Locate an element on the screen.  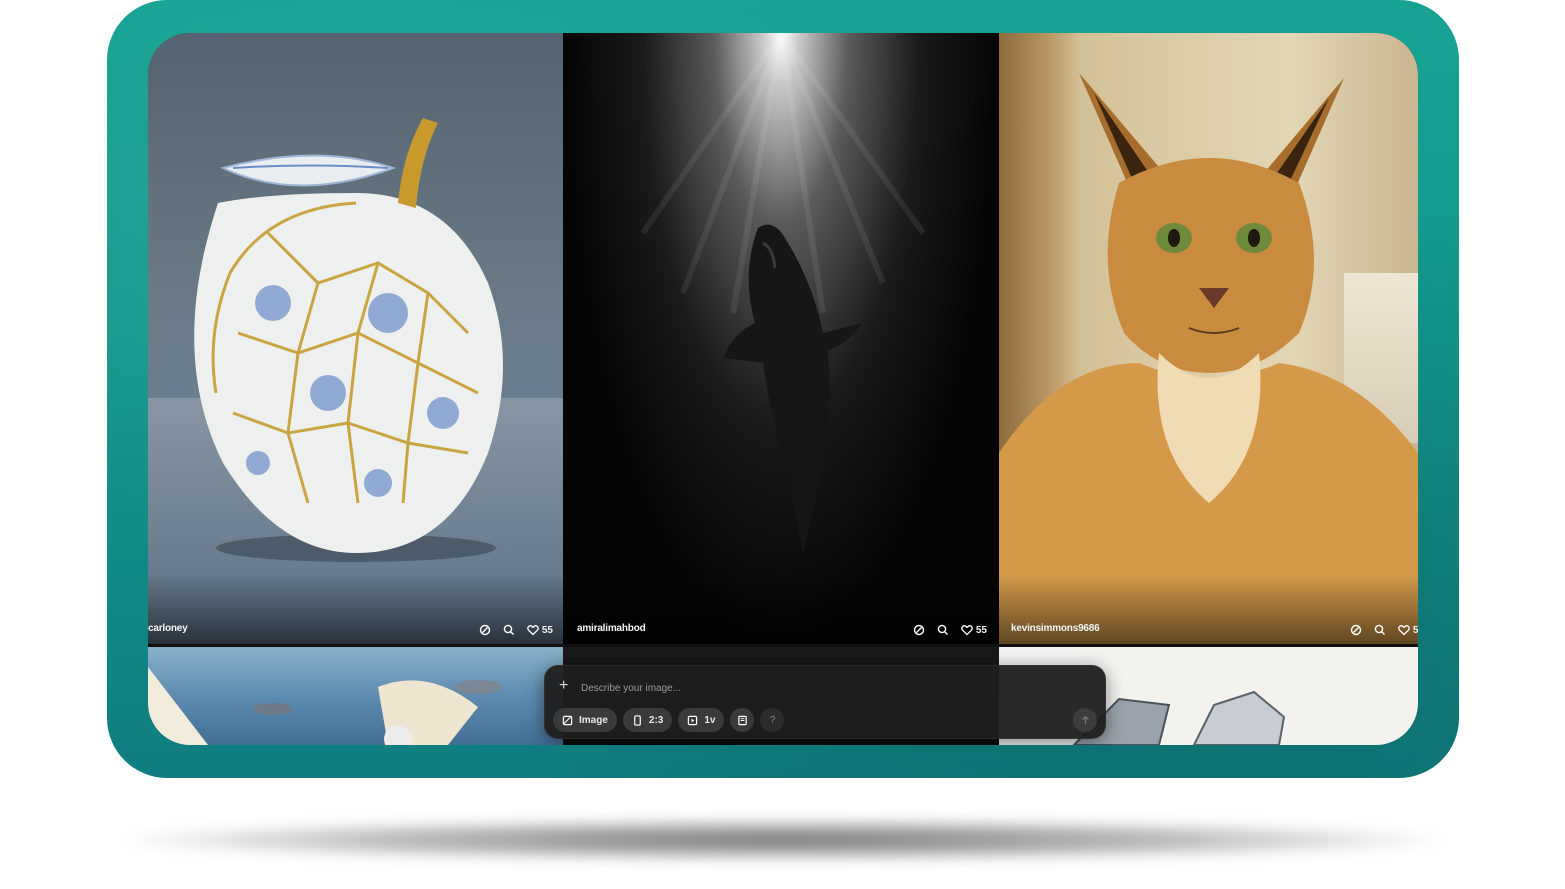
version-label: 1v is located at coordinates (710, 720).